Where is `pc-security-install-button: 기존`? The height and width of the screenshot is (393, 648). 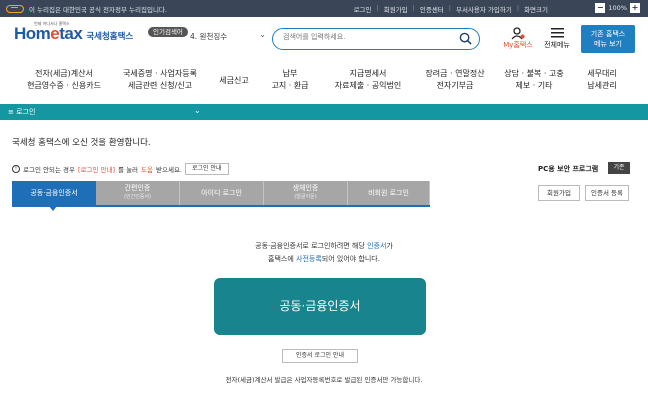
pc-security-install-button: 기존 is located at coordinates (619, 168).